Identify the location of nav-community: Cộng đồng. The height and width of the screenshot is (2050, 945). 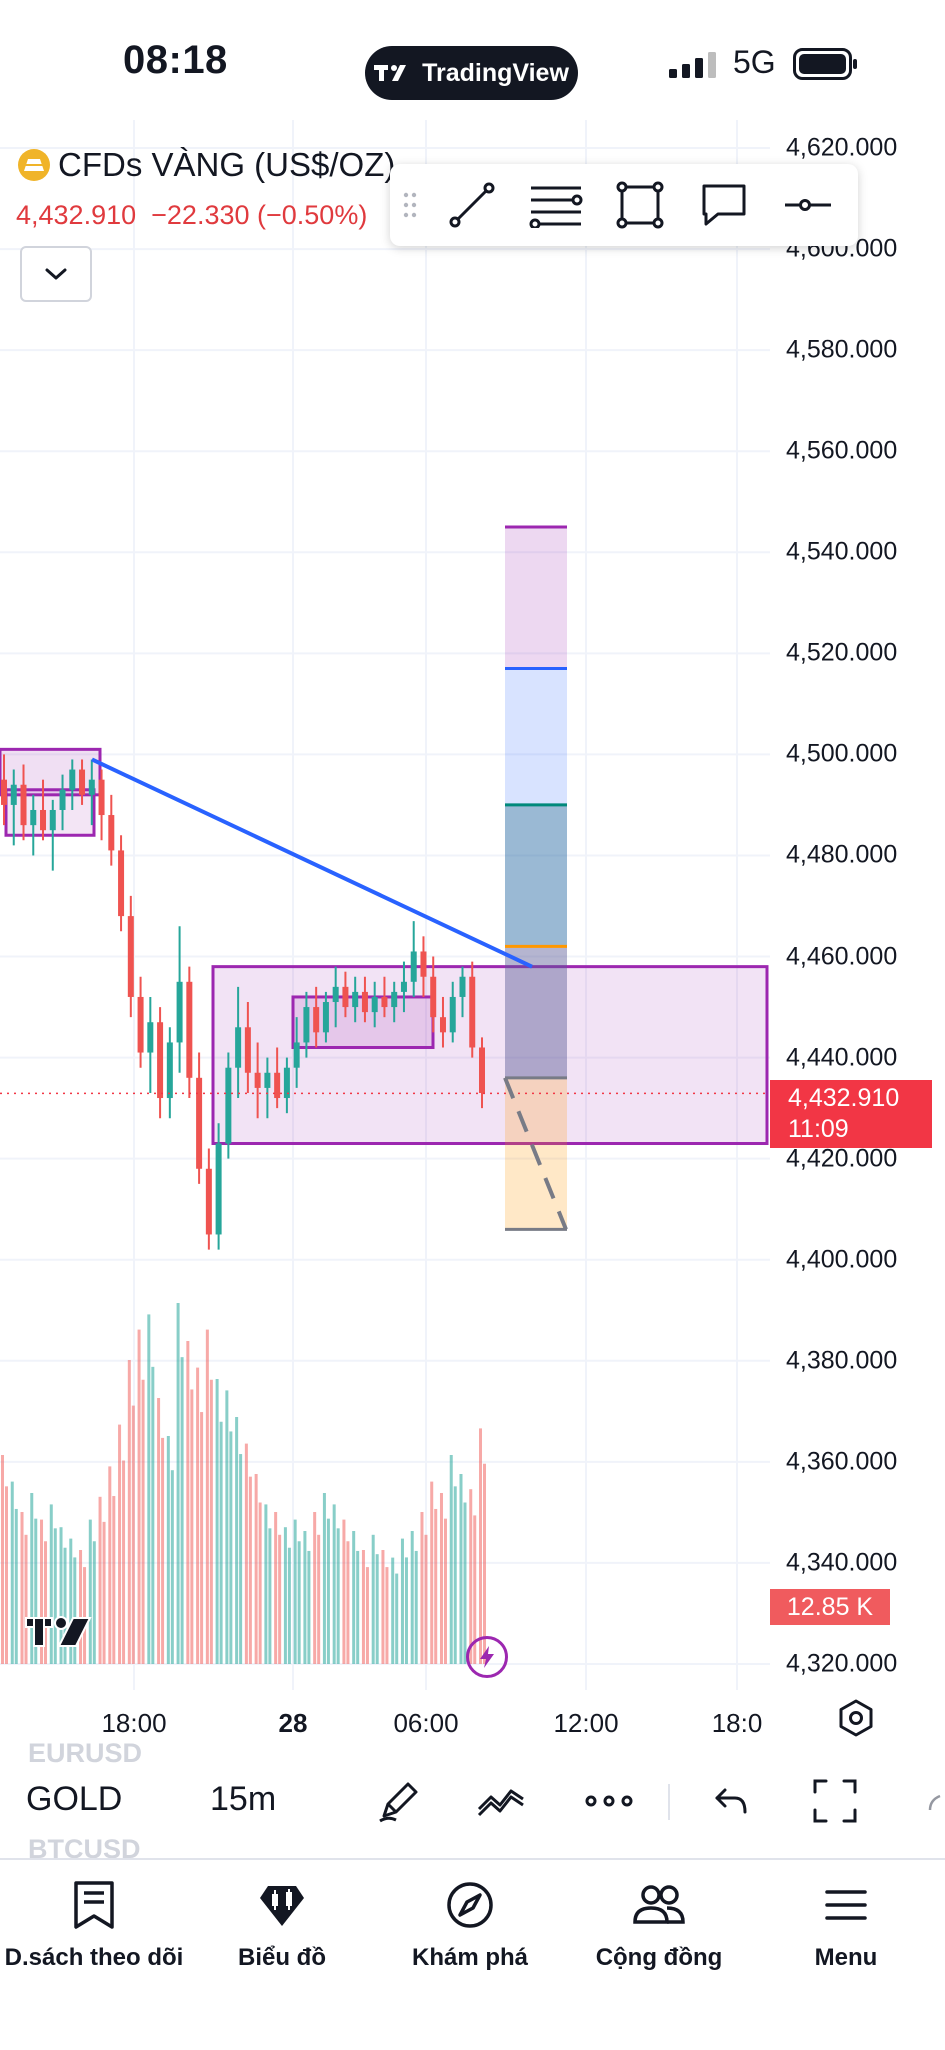
(659, 1926).